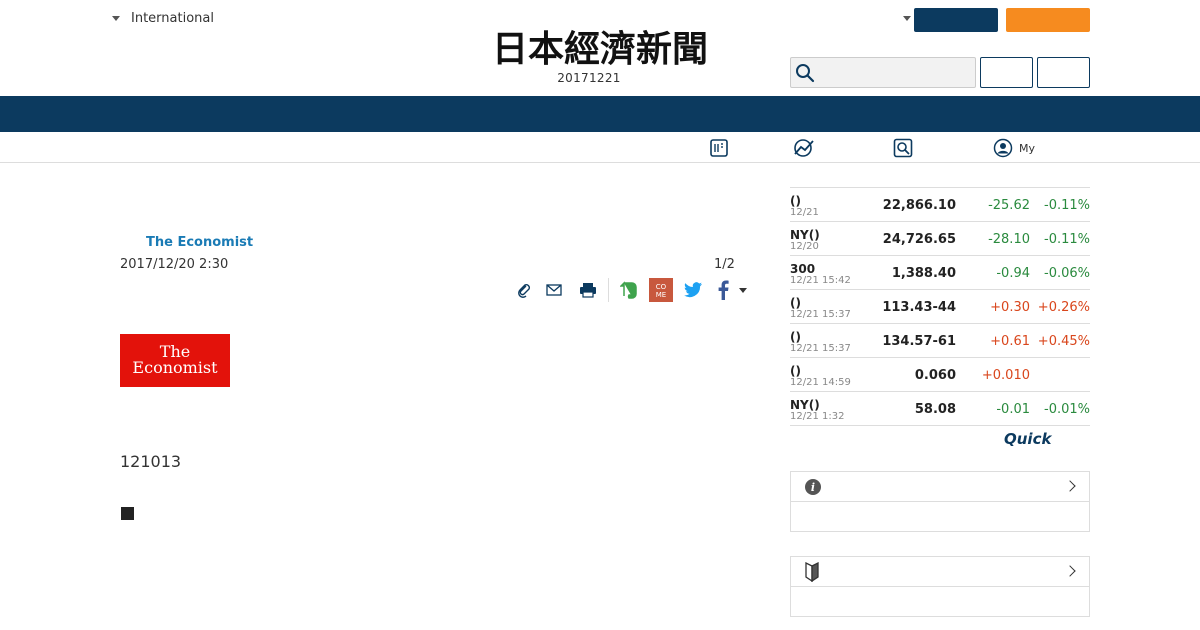  Describe the element at coordinates (803, 269) in the screenshot. I see `market-name: 300` at that location.